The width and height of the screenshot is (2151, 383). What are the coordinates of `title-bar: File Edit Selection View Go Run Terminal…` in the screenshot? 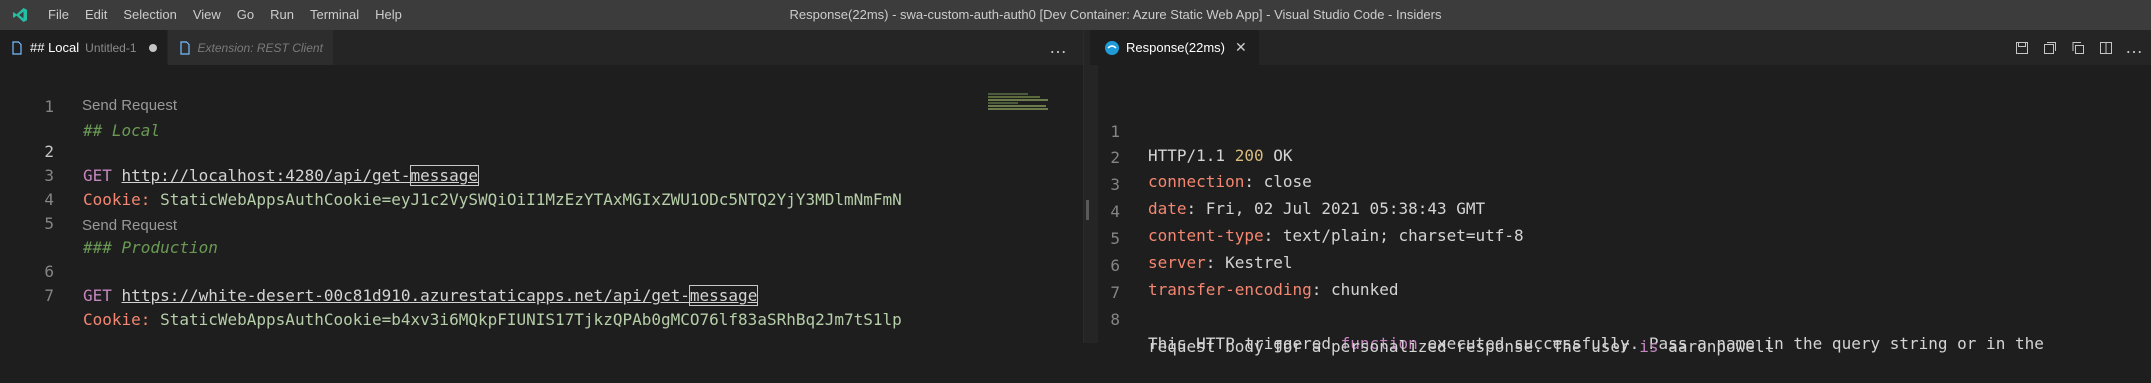 It's located at (1075, 15).